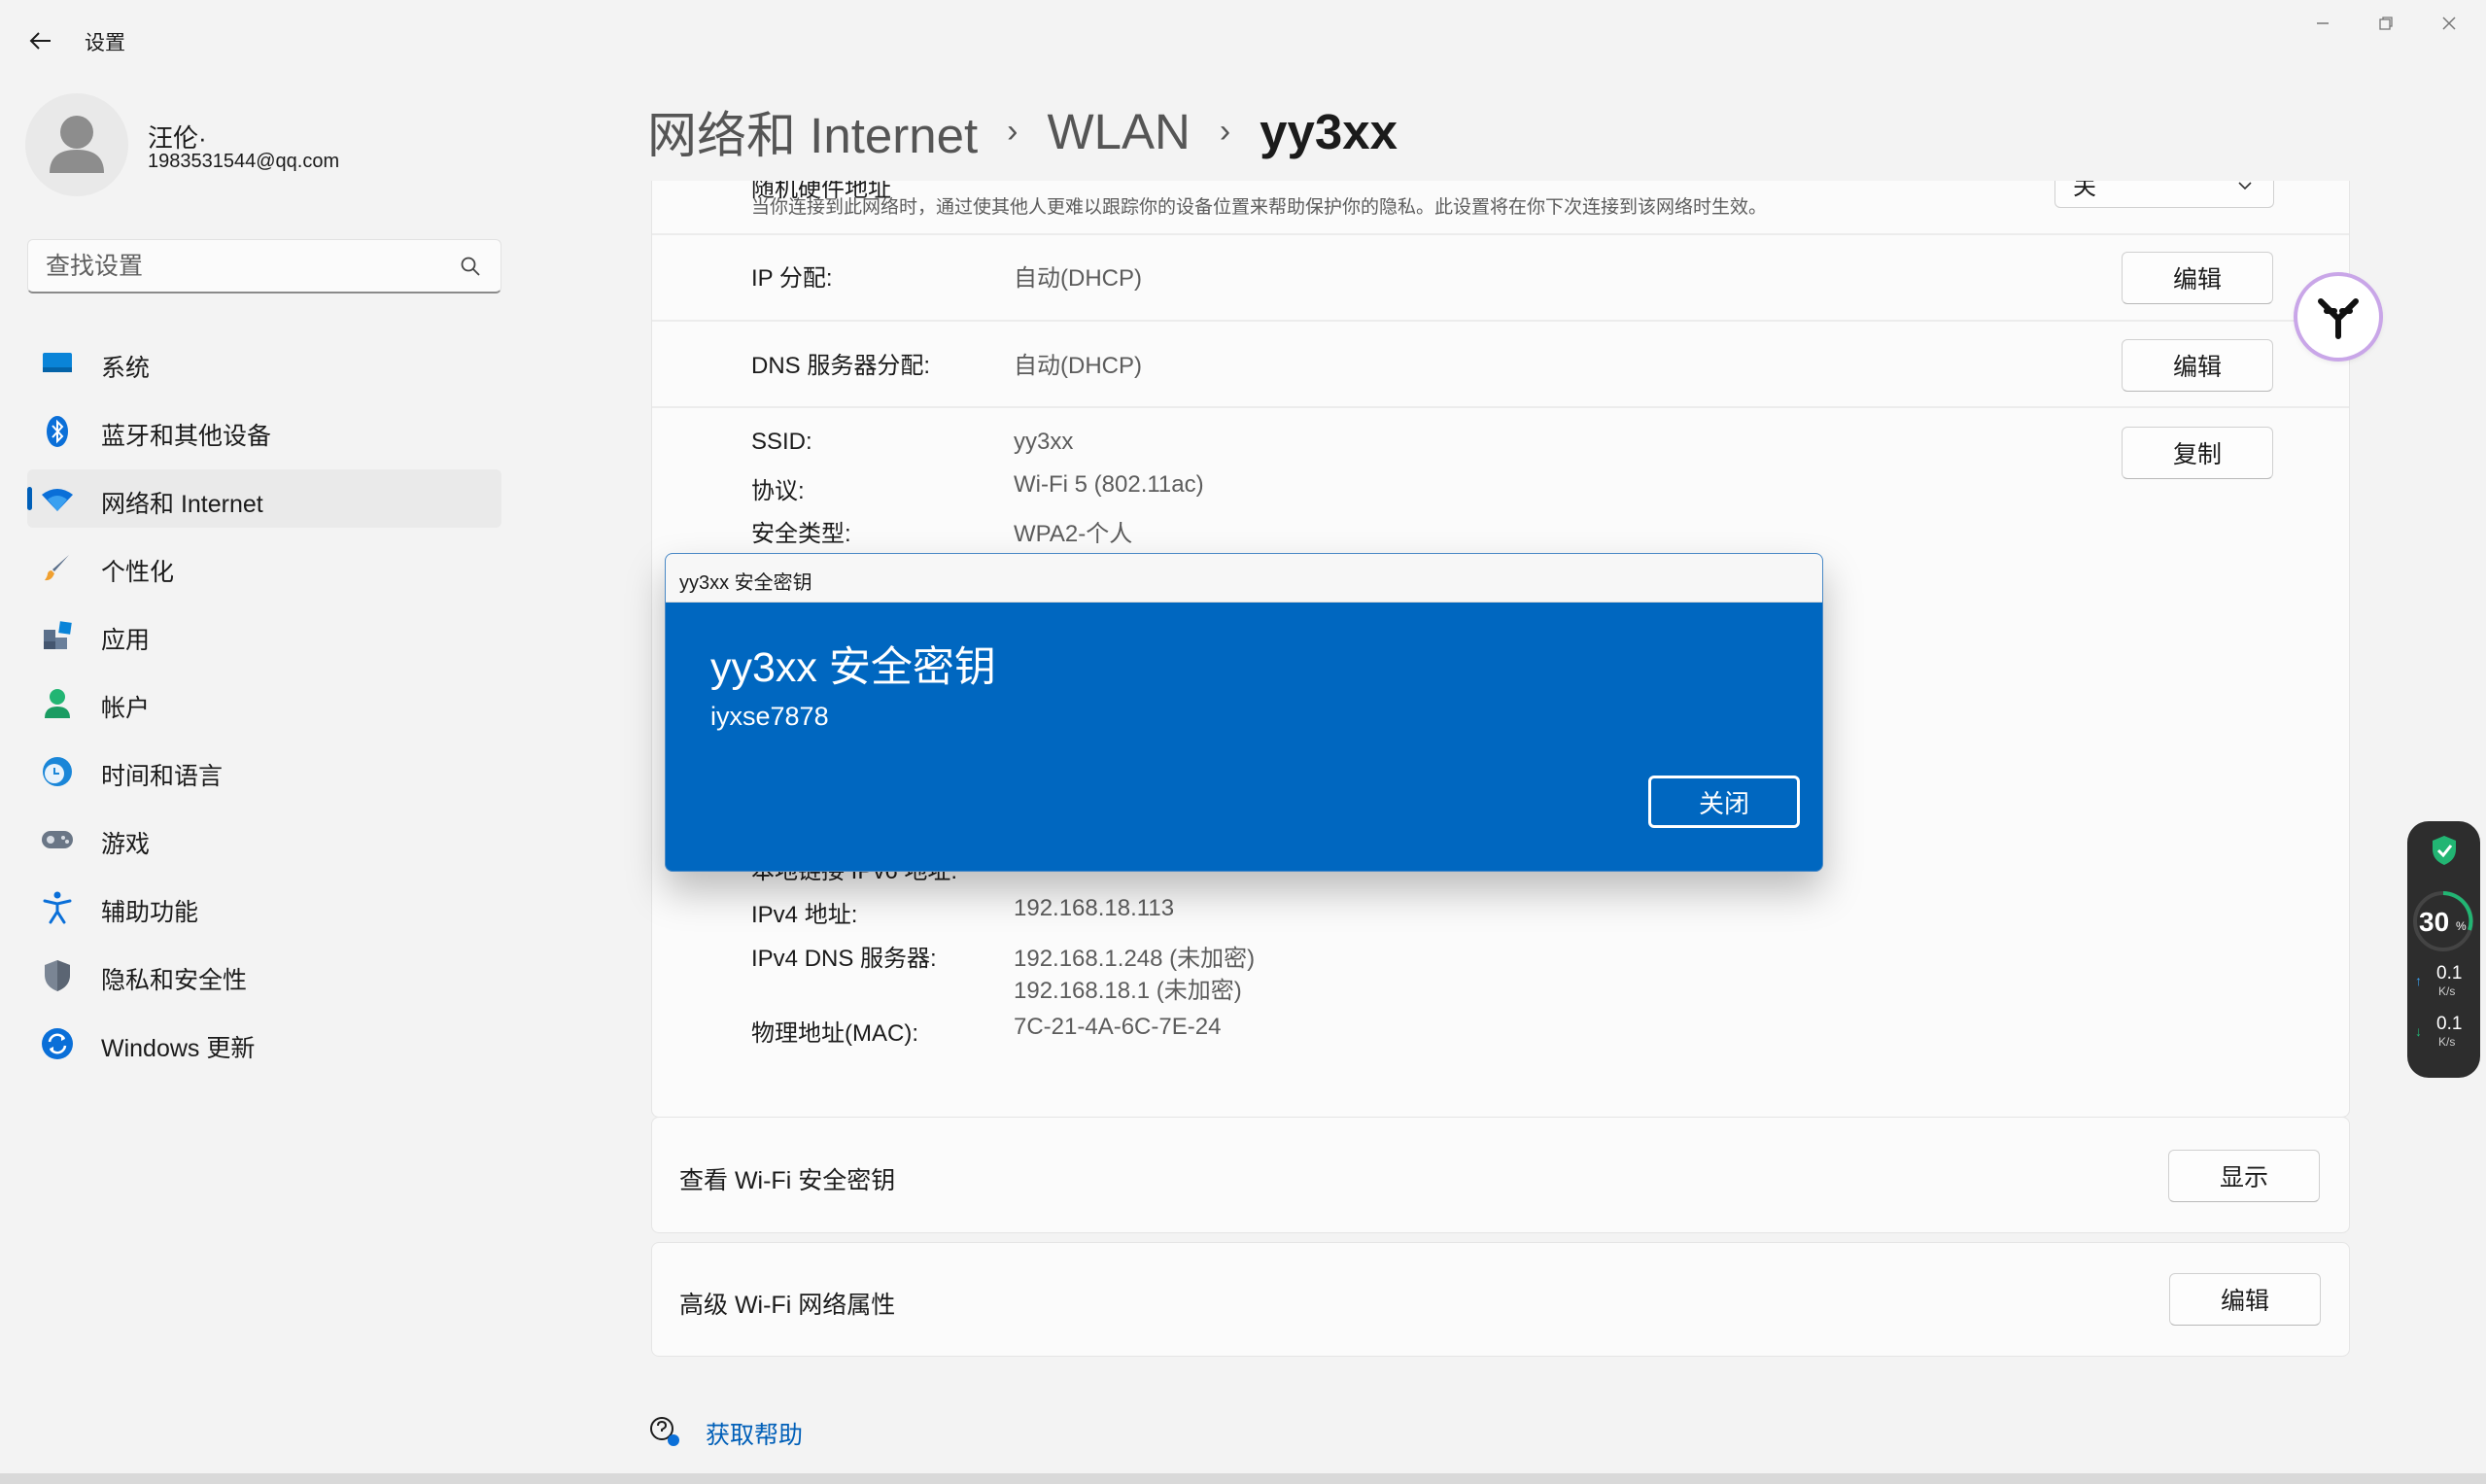  I want to click on view-wifi-key-card: 查看 Wi-Fi 安全密钥 显示, so click(1500, 1175).